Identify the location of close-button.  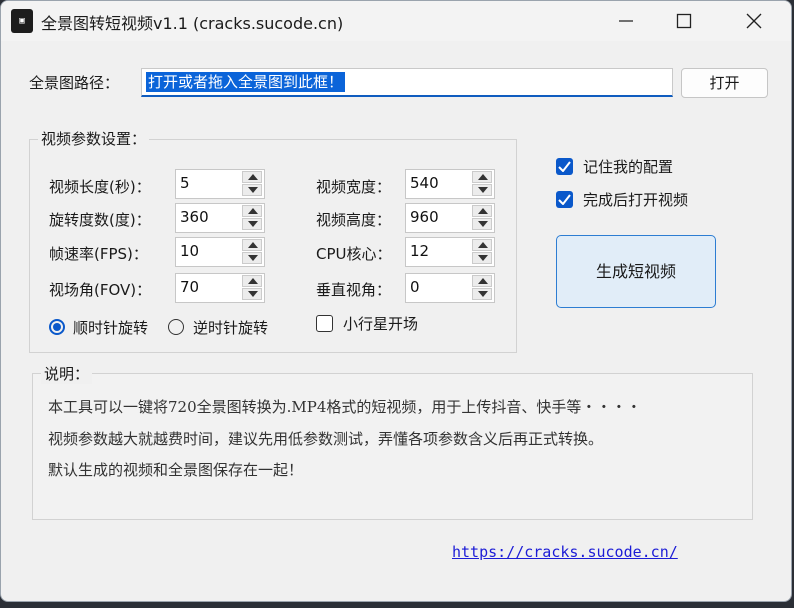
(754, 21).